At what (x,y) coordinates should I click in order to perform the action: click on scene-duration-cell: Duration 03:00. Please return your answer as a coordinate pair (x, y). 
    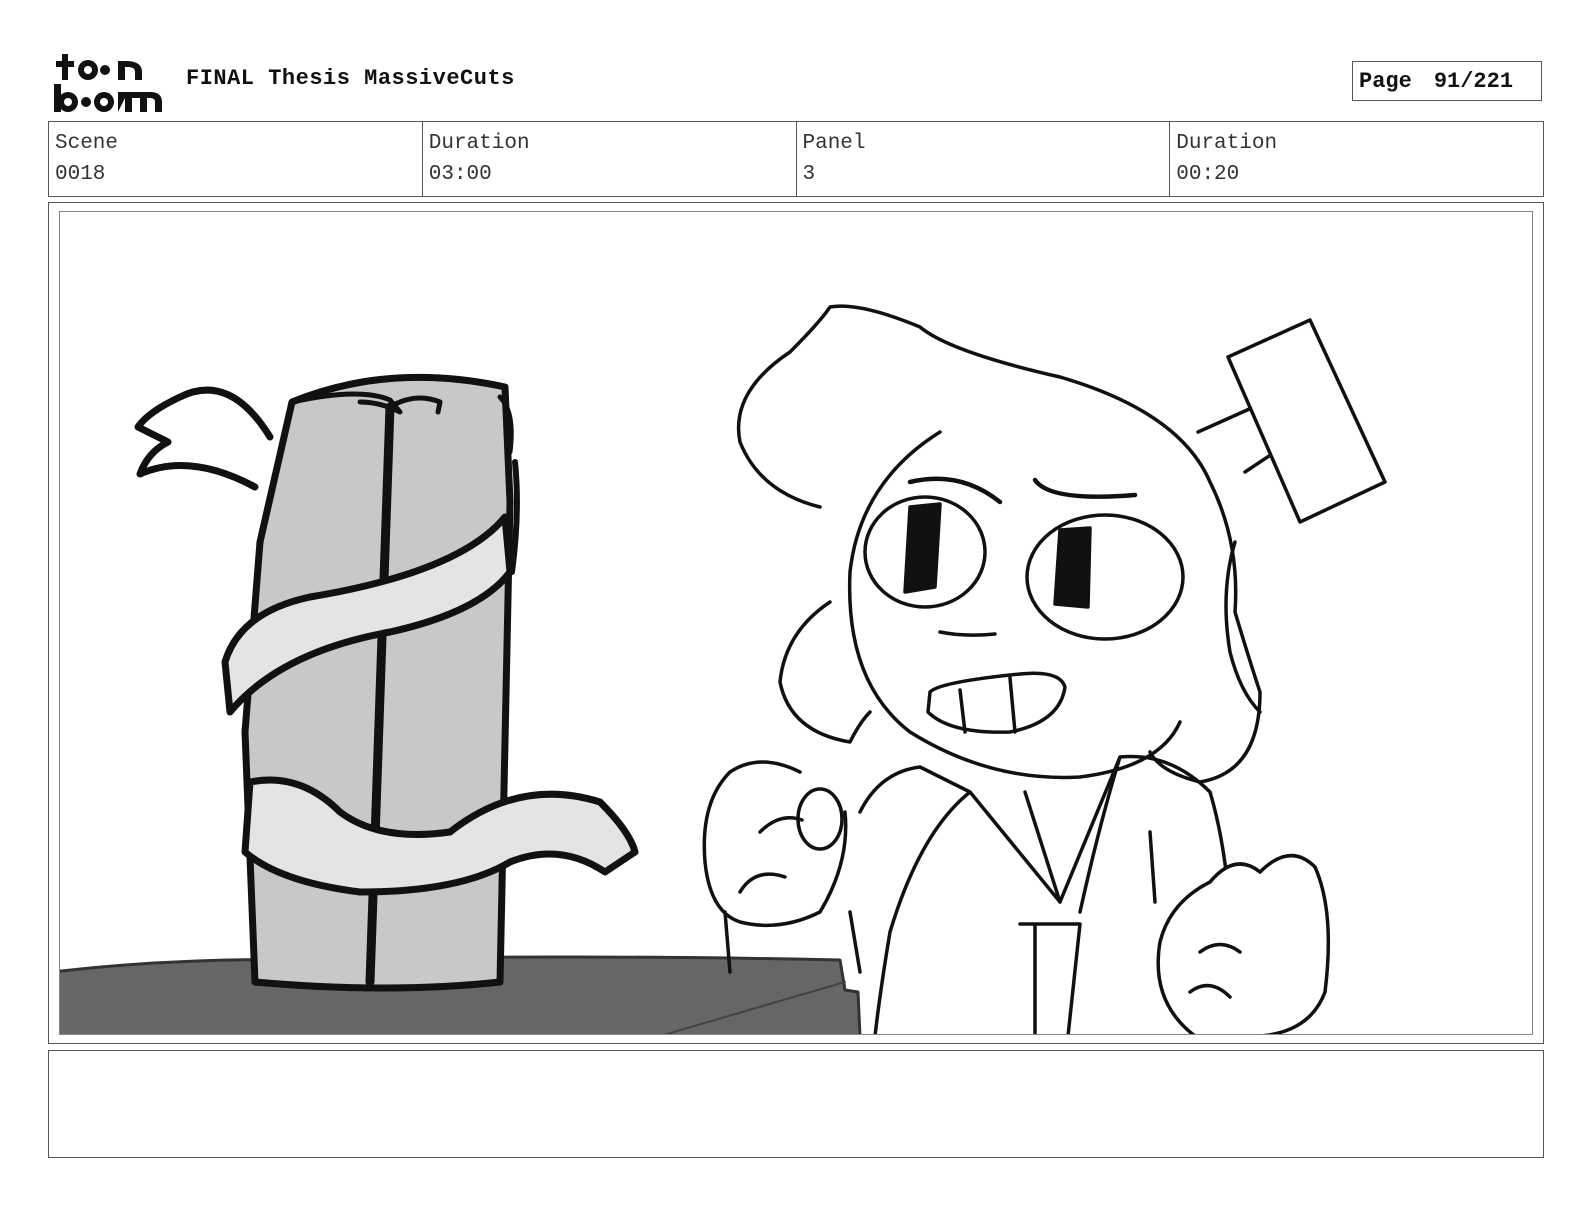
    Looking at the image, I should click on (610, 159).